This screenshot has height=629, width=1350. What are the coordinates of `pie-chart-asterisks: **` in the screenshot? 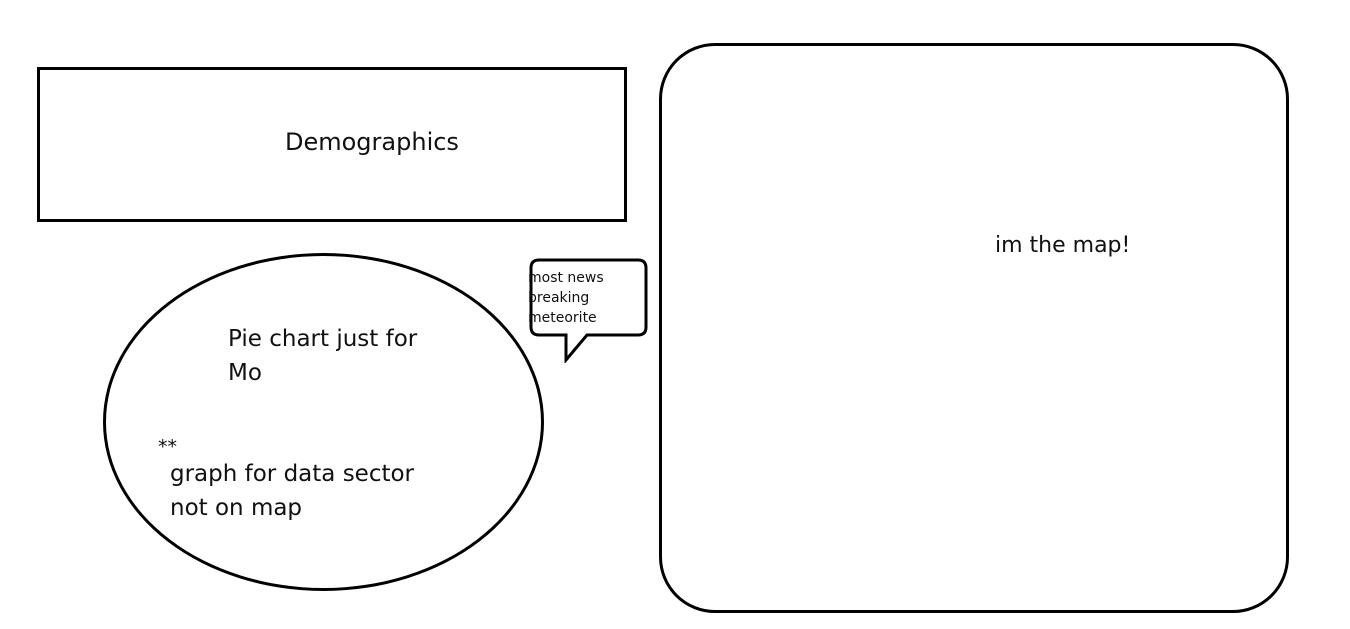 It's located at (167, 447).